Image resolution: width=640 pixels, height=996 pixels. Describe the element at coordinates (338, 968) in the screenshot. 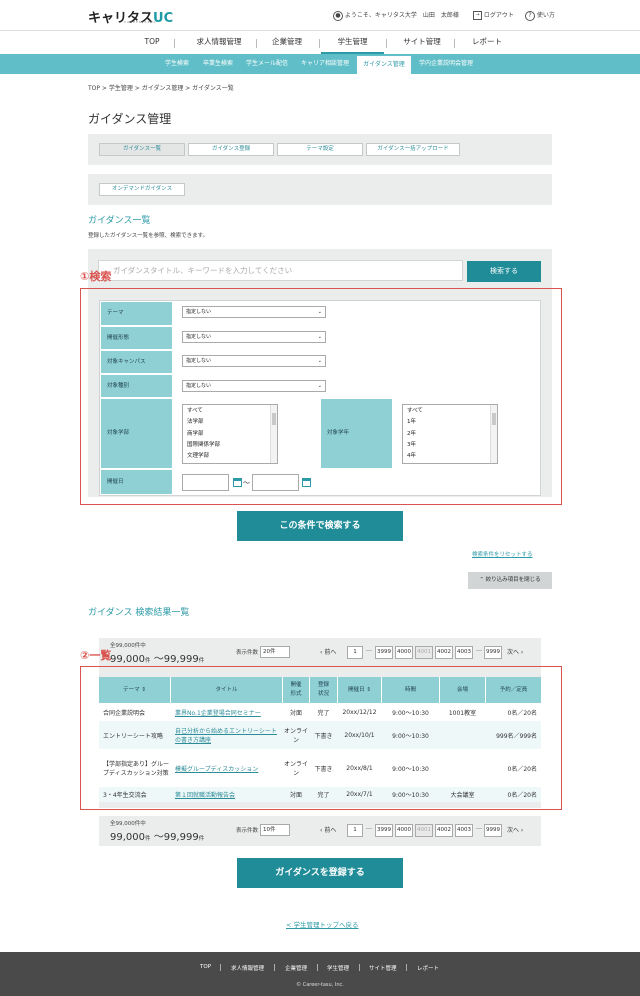

I see `footer-link-student: 学生管理` at that location.